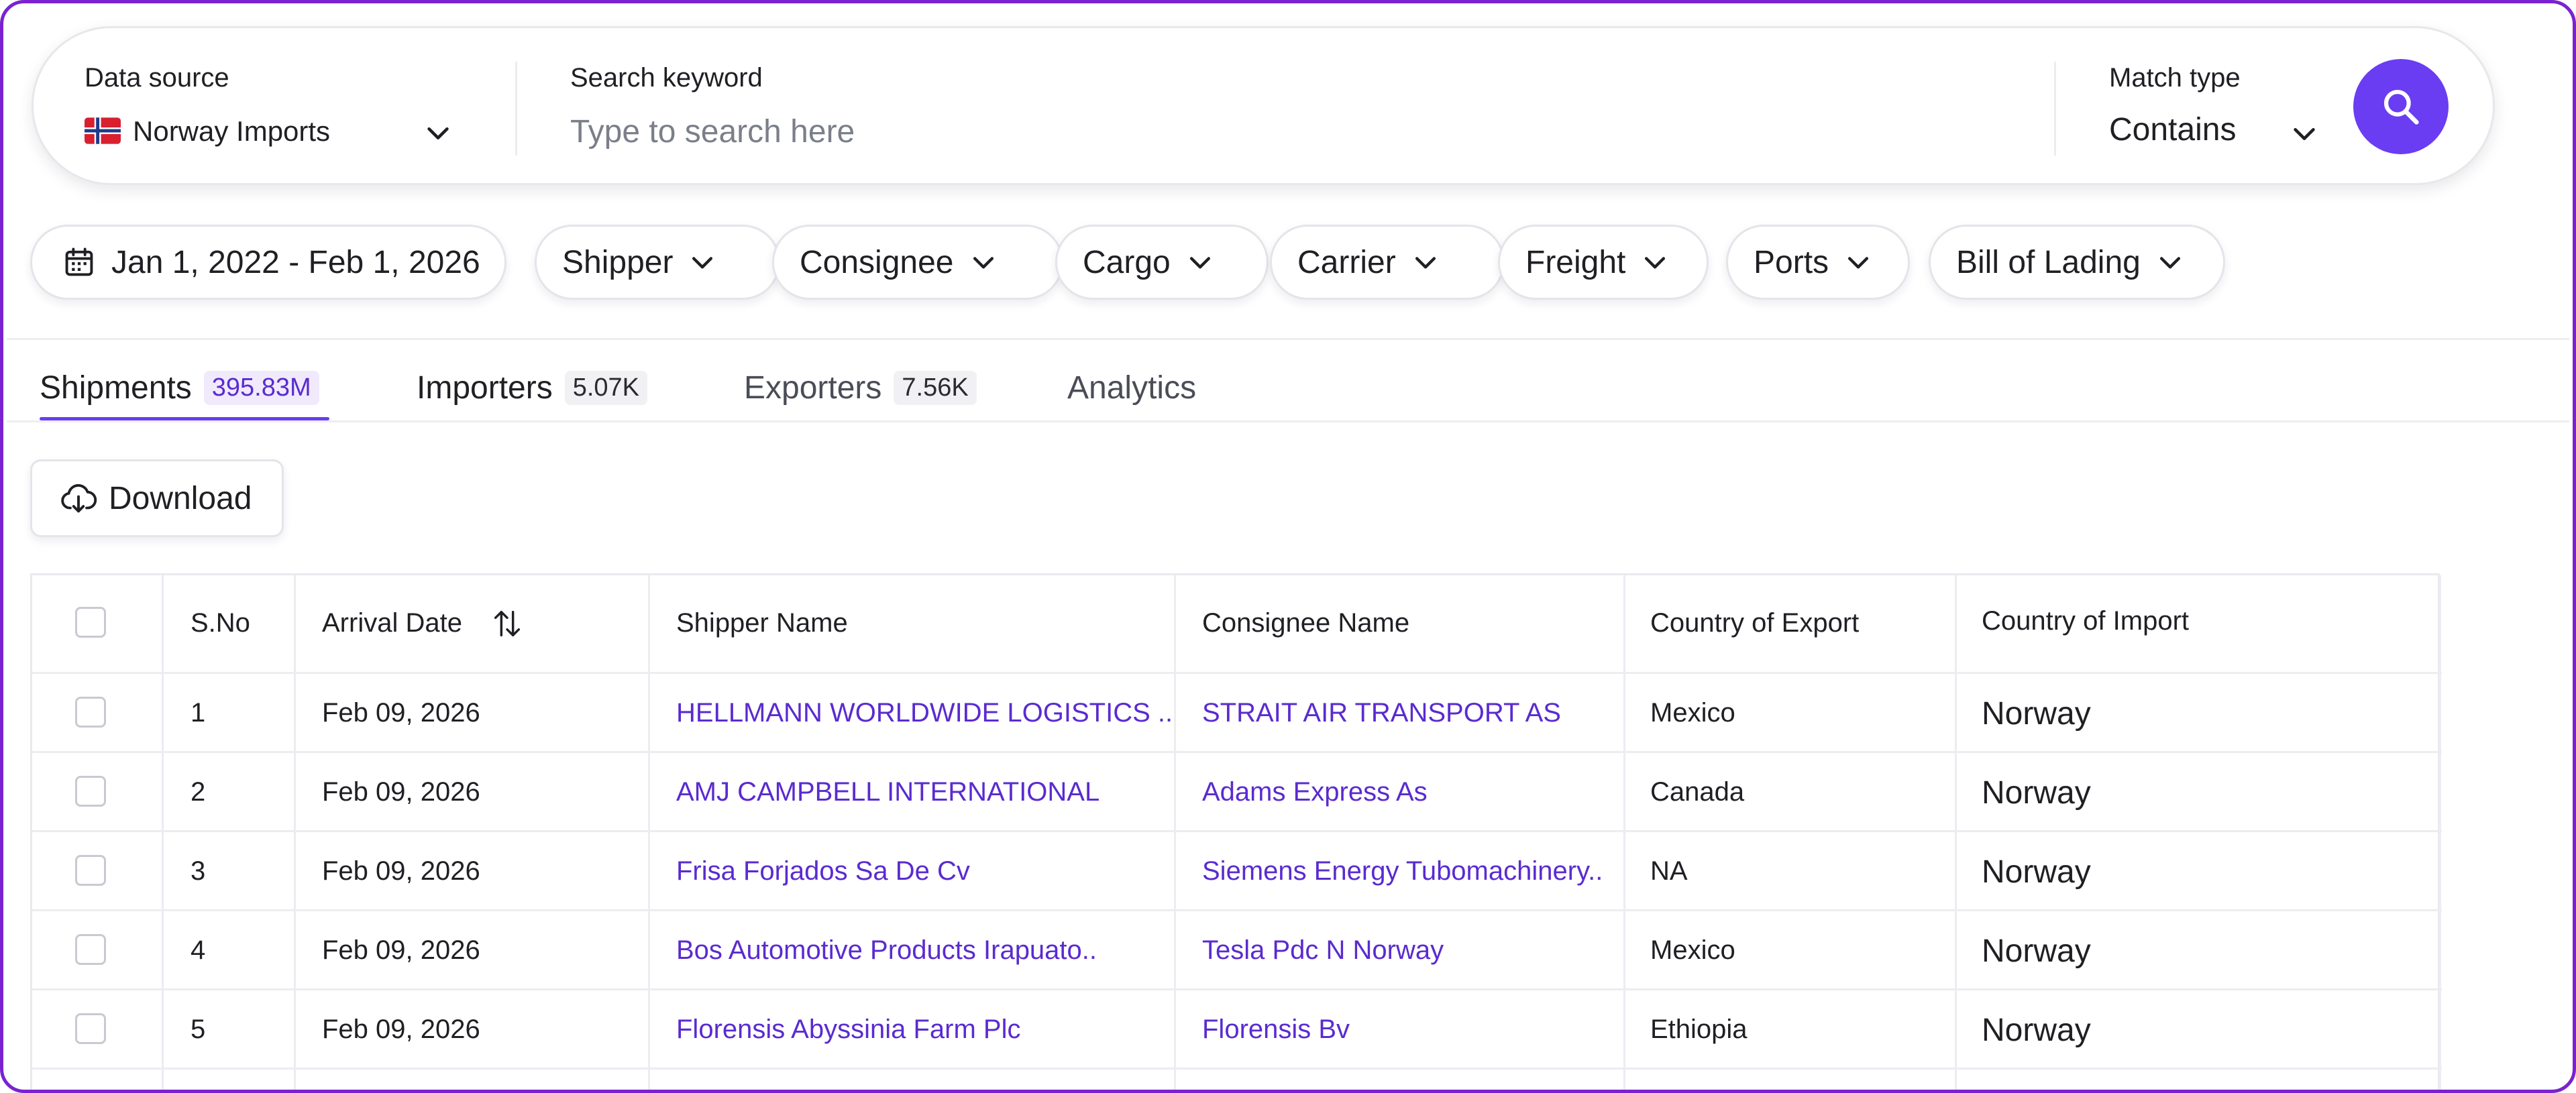 The width and height of the screenshot is (2576, 1093). What do you see at coordinates (1402, 871) in the screenshot?
I see `consignee-link: Siemens Energy Tubomachinery..` at bounding box center [1402, 871].